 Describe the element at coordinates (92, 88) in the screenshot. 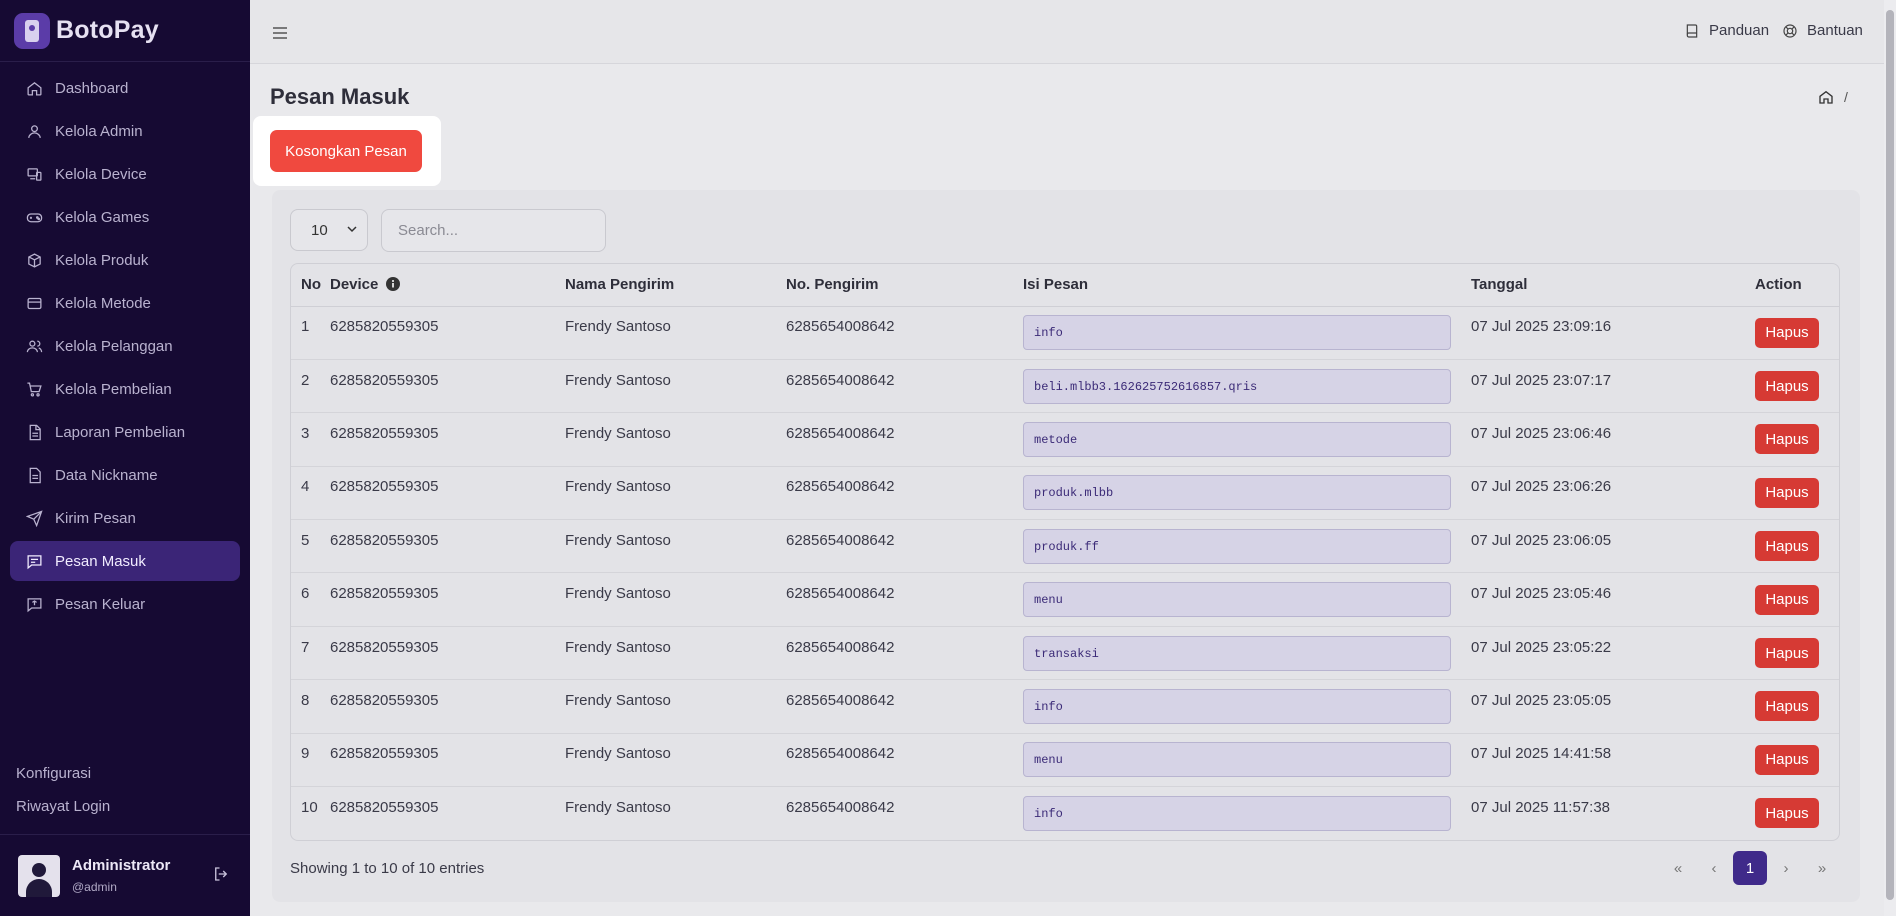

I see `sidebar-item-label: Dashboard` at that location.